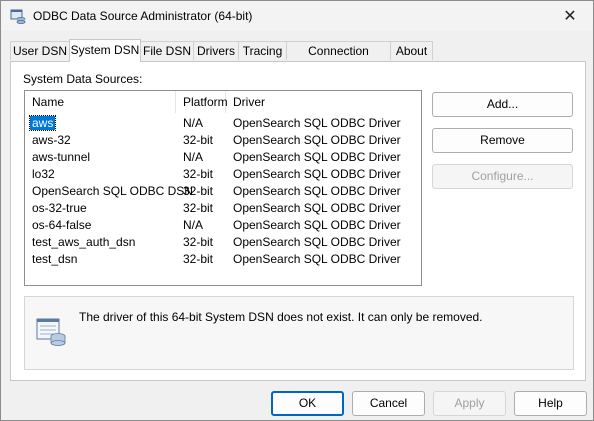  I want to click on dsn-name: aws, so click(42, 123).